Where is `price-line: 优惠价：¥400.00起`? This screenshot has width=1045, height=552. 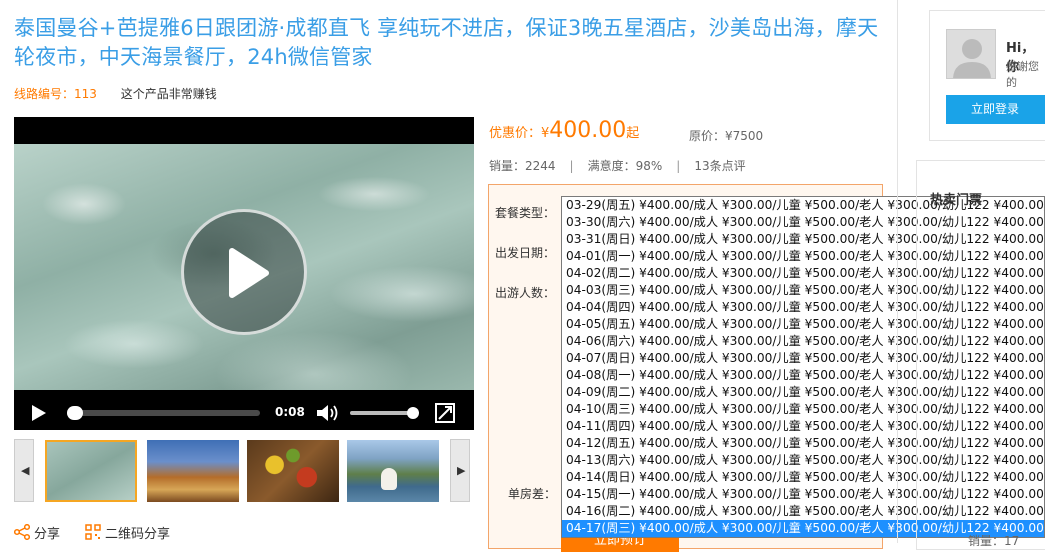
price-line: 优惠价：¥400.00起 is located at coordinates (564, 130).